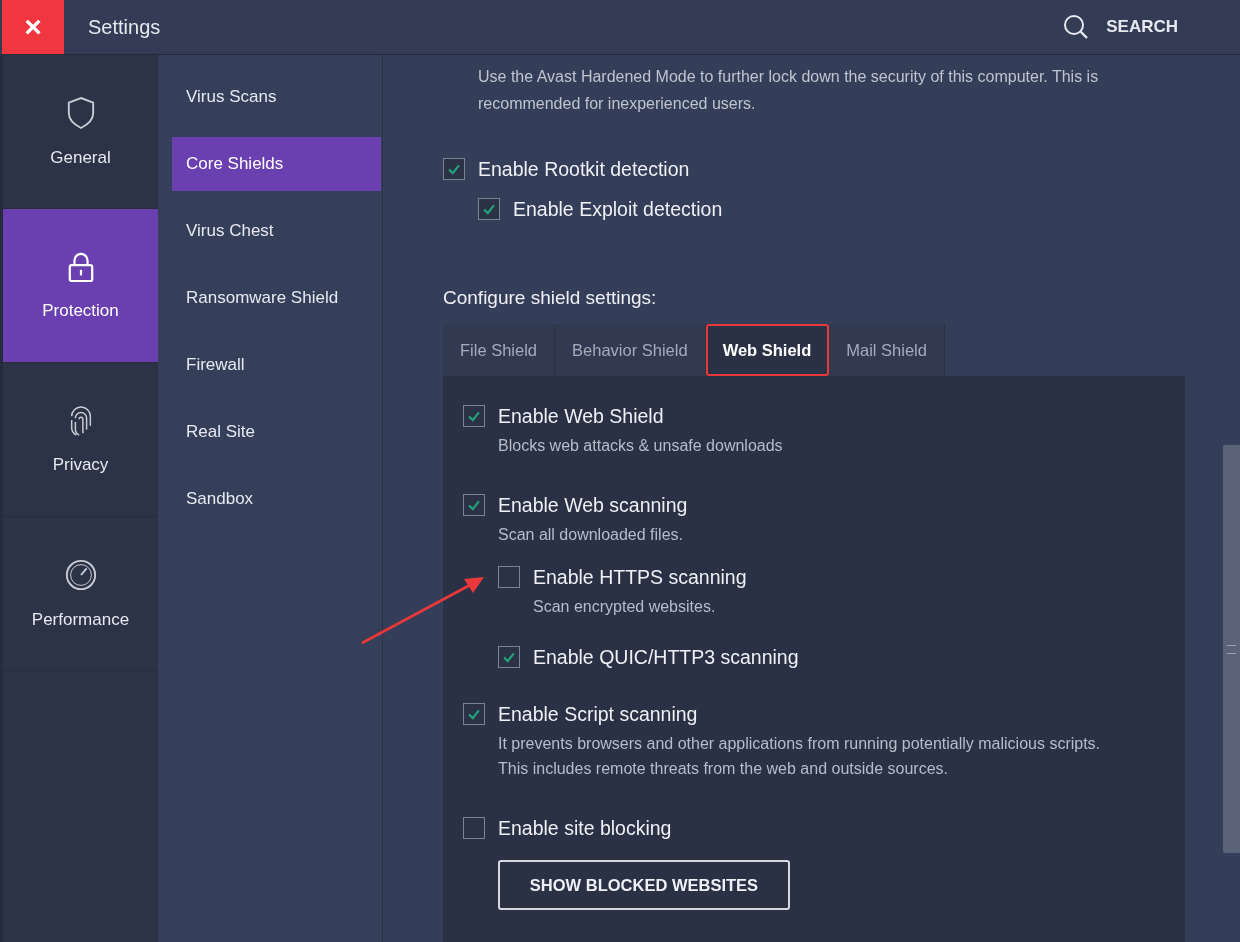 The height and width of the screenshot is (942, 1240). Describe the element at coordinates (618, 209) in the screenshot. I see `option-label: Enable Exploit detection` at that location.